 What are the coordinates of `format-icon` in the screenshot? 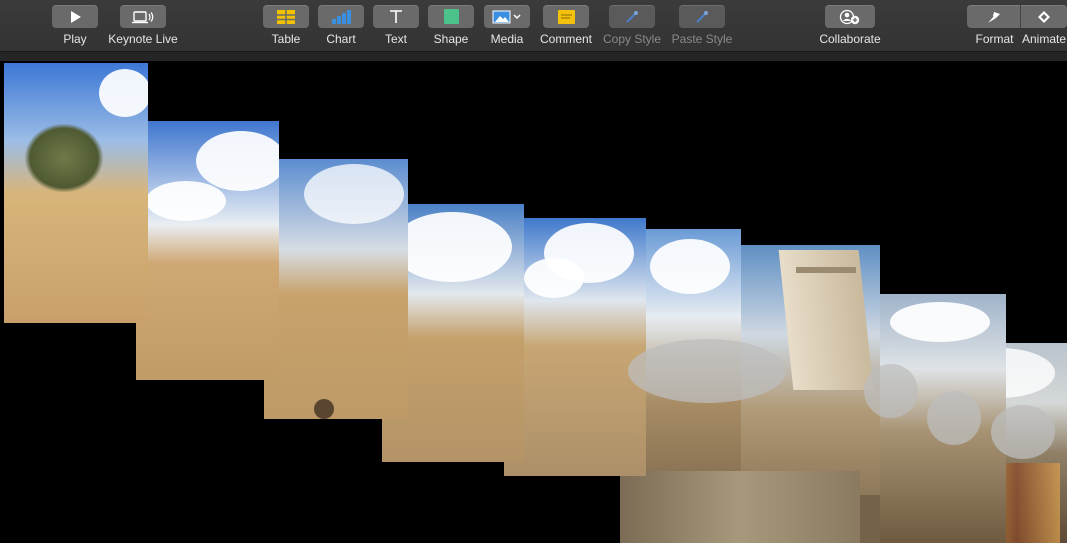 It's located at (994, 17).